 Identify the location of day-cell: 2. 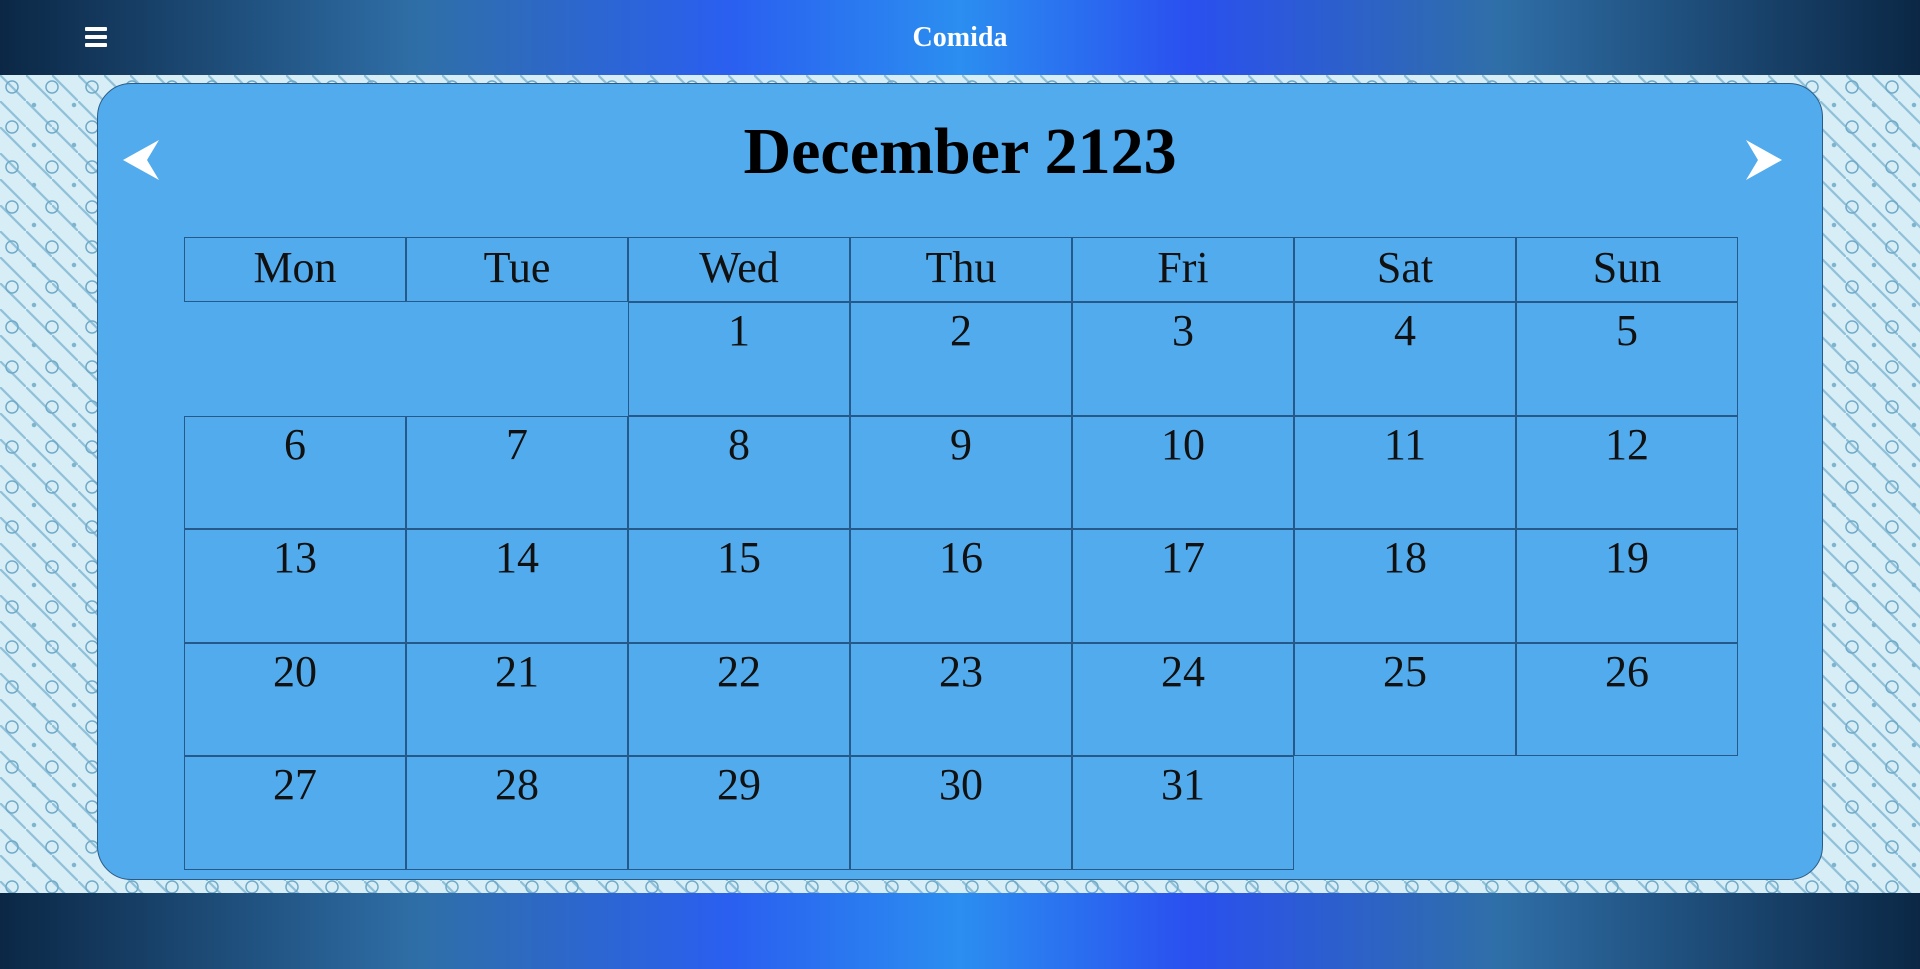
(961, 359).